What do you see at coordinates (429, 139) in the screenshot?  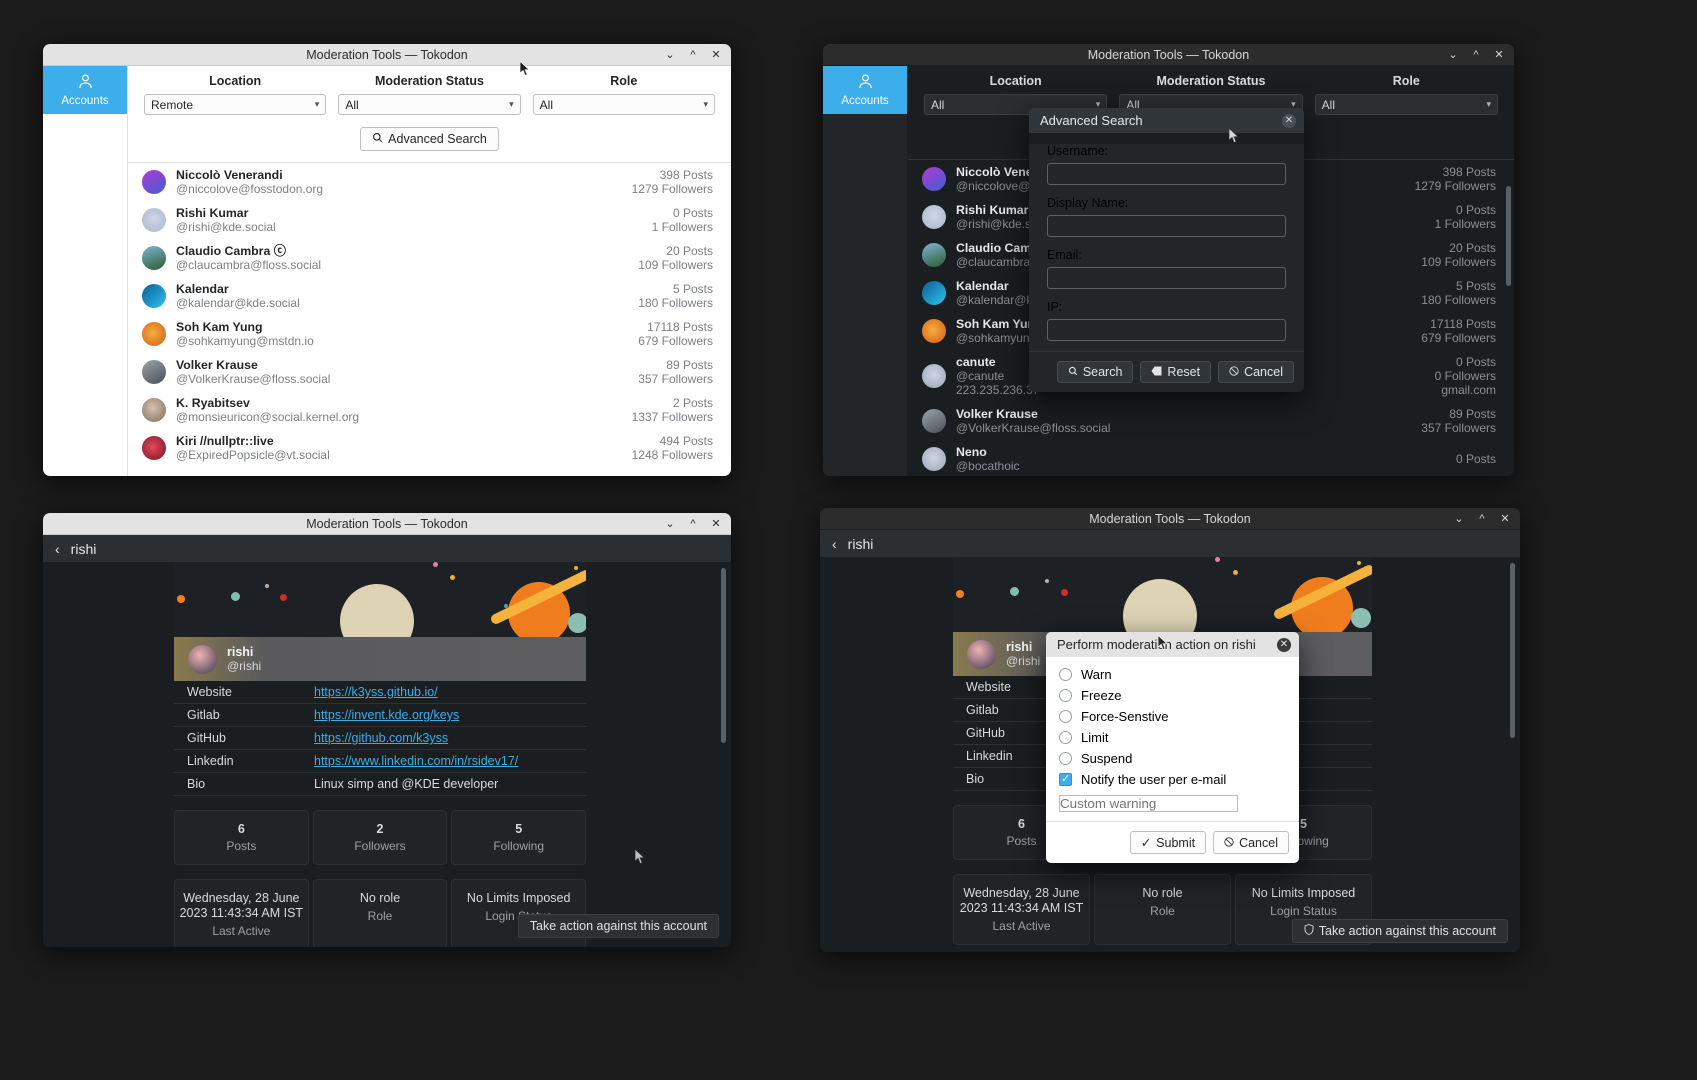 I see `advanced-search-button: Advanced Search` at bounding box center [429, 139].